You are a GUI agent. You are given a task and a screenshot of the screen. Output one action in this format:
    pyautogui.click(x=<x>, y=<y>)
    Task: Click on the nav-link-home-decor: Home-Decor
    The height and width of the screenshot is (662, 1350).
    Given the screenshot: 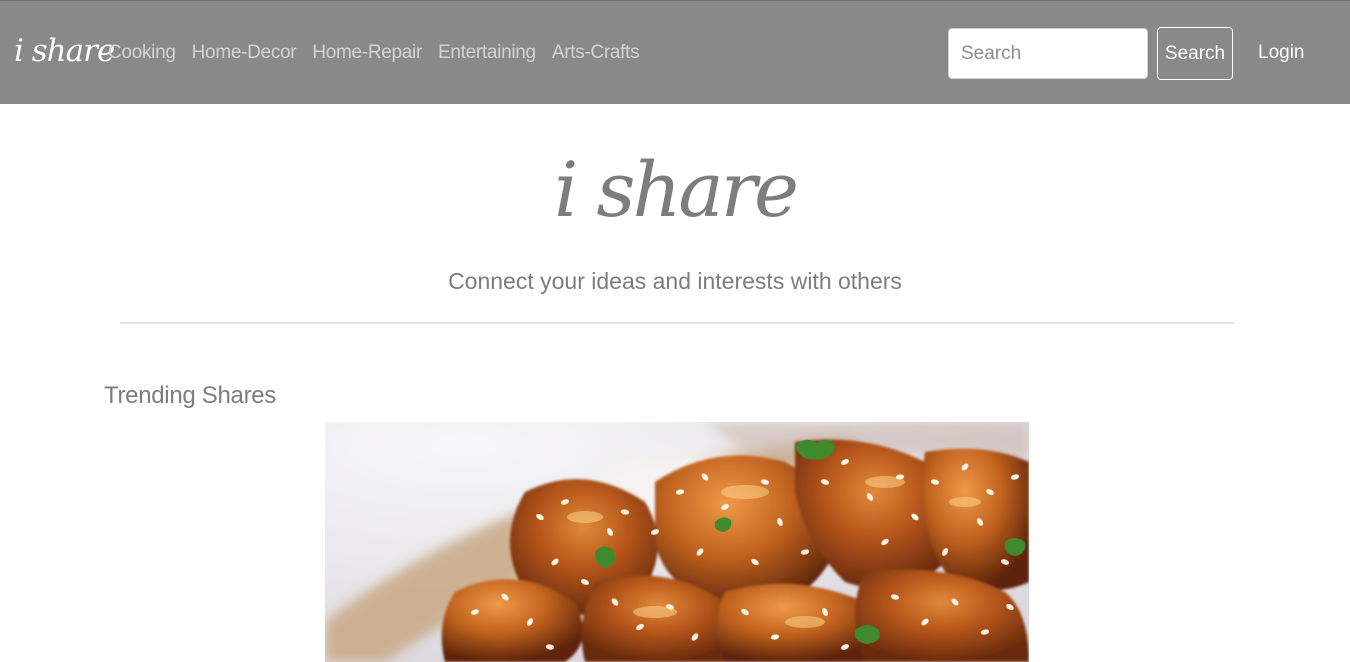 What is the action you would take?
    pyautogui.click(x=244, y=53)
    